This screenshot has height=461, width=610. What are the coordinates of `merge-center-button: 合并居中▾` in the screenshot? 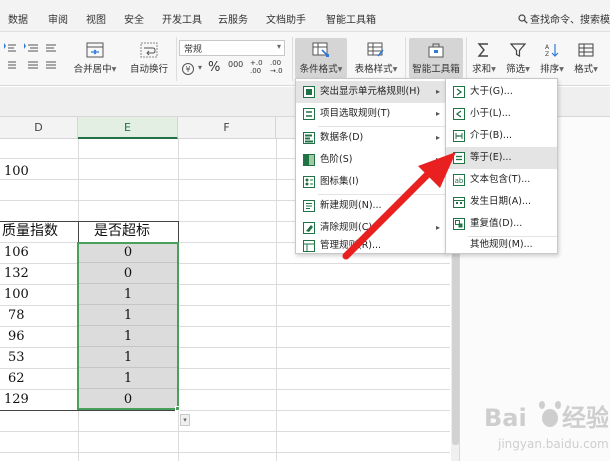 It's located at (95, 58).